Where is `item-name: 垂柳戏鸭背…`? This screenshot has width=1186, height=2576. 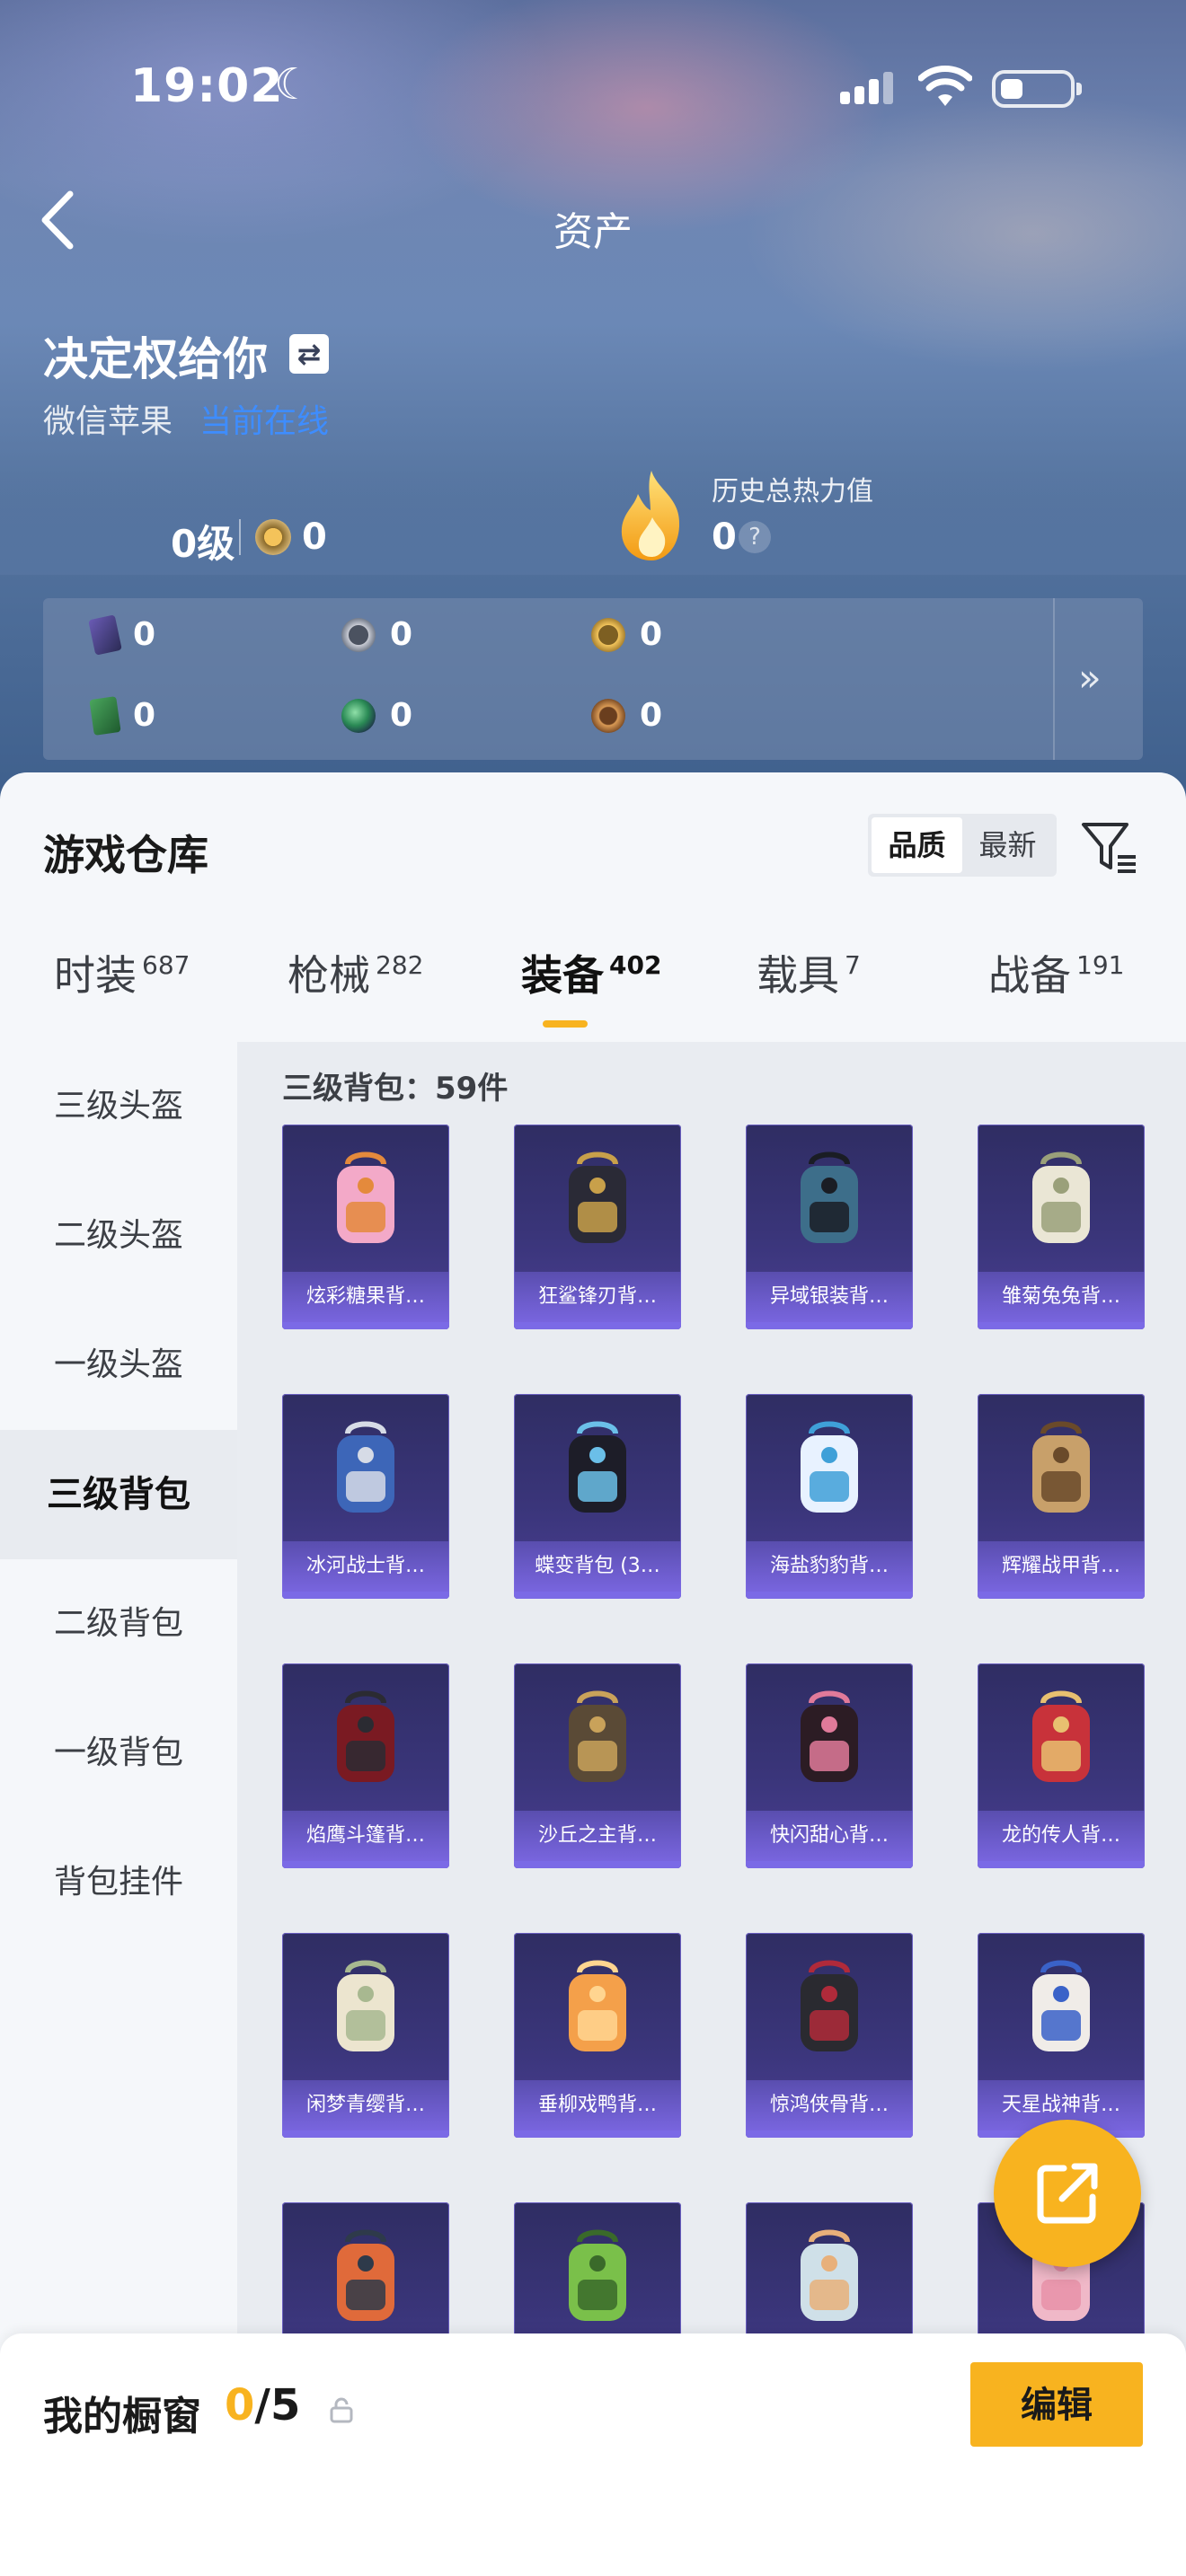
item-name: 垂柳戏鸭背… is located at coordinates (597, 2105).